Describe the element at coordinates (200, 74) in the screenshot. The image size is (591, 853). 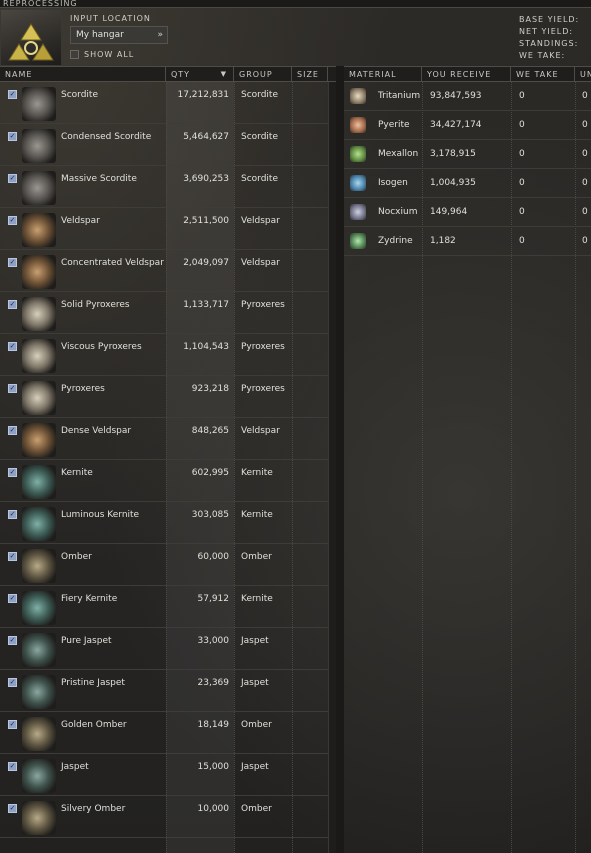
I see `column-qty: QTY ▼` at that location.